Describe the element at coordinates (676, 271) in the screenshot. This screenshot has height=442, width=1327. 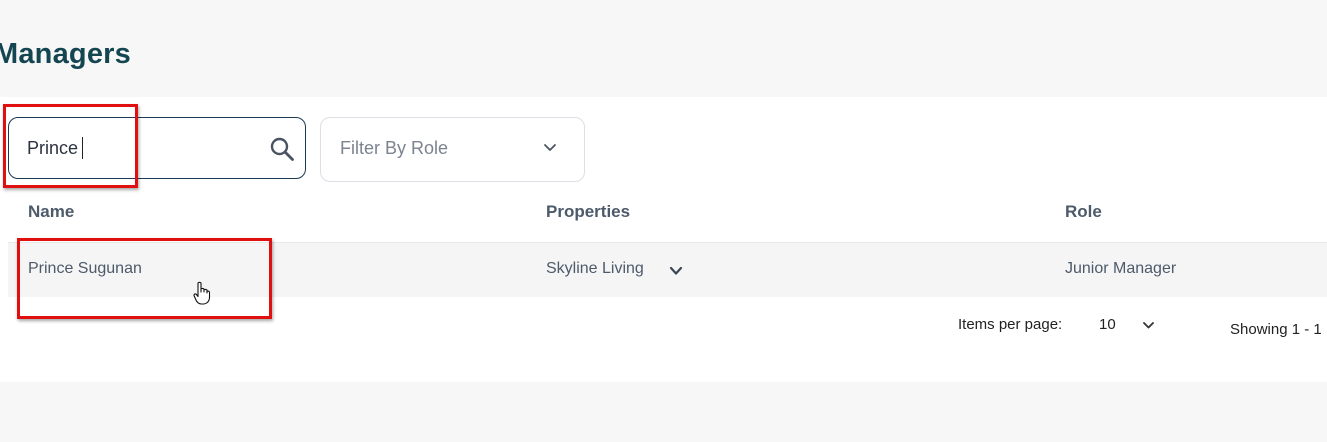
I see `properties-expand-chevron-icon` at that location.